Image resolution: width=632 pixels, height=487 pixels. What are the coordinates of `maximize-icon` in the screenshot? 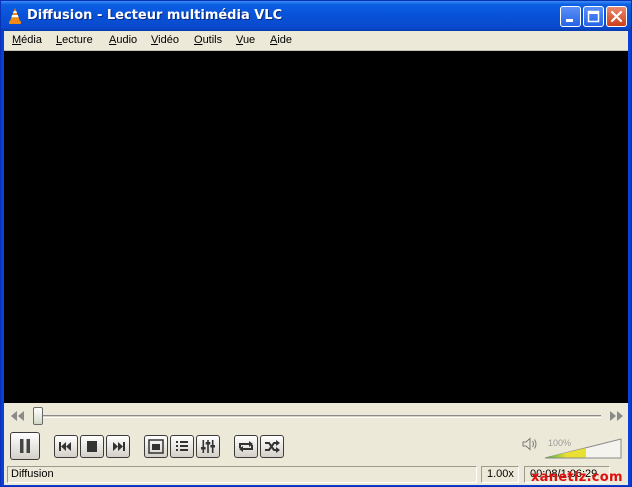 It's located at (593, 16).